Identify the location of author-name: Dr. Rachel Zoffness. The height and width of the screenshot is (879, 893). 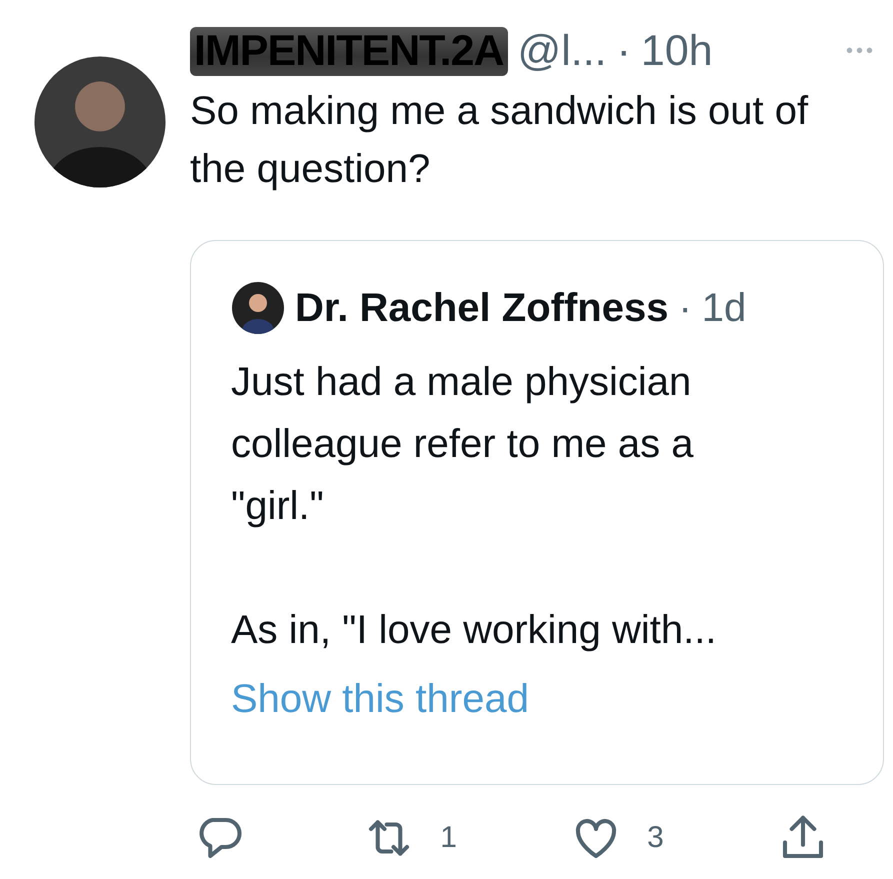
(481, 308).